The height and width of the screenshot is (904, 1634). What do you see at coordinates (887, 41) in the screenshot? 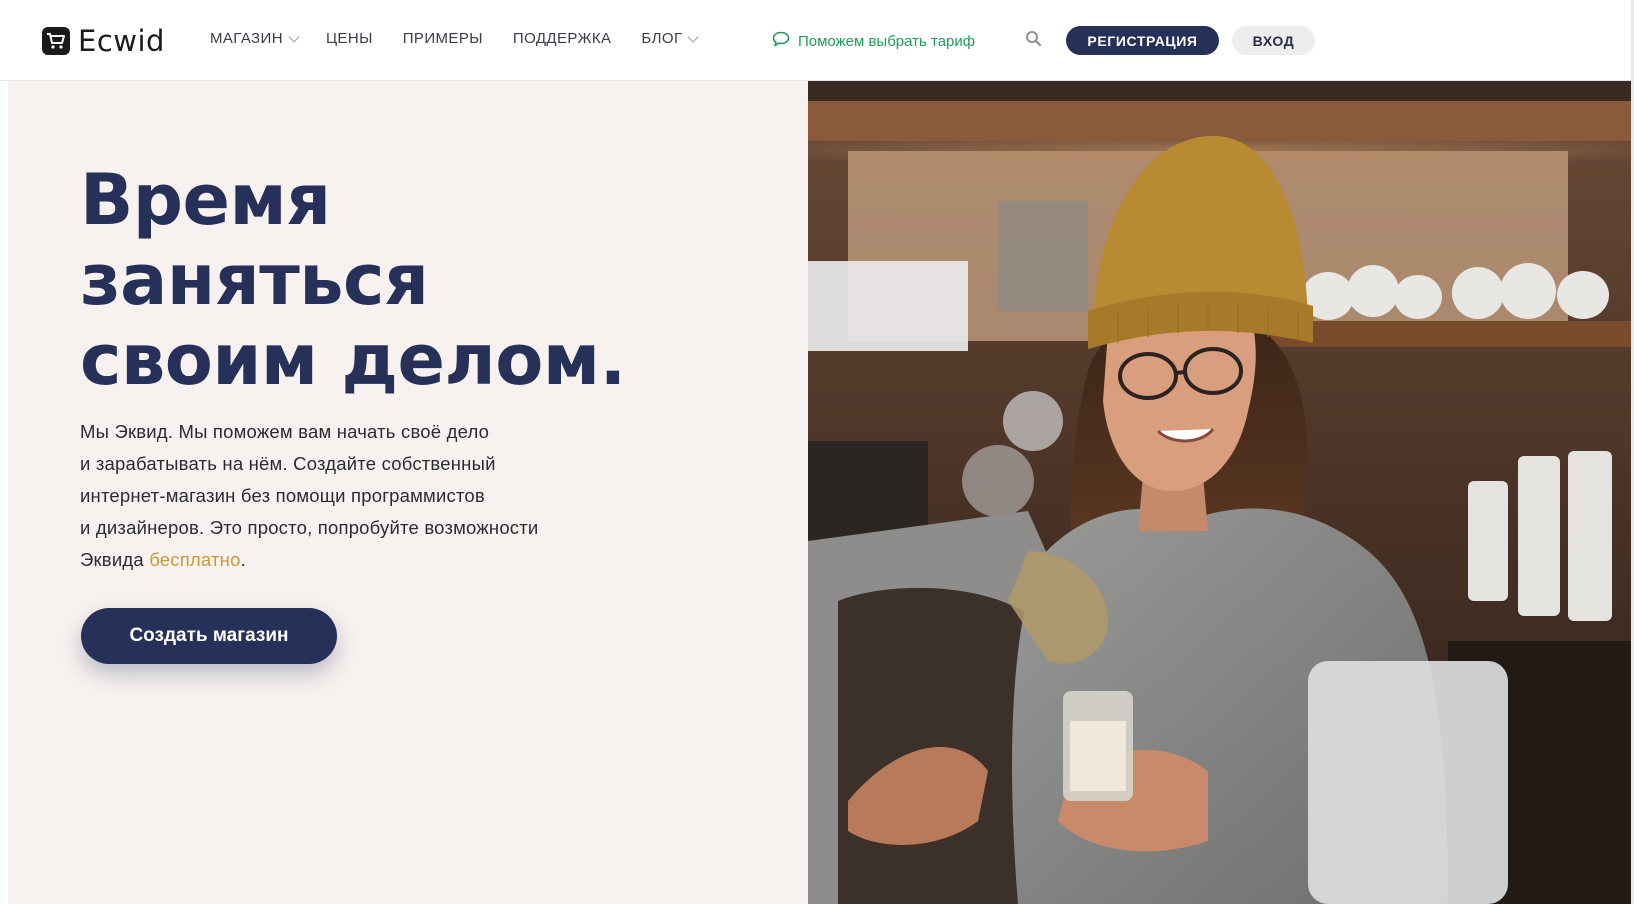
I see `help-label: Поможем выбрать тариф` at bounding box center [887, 41].